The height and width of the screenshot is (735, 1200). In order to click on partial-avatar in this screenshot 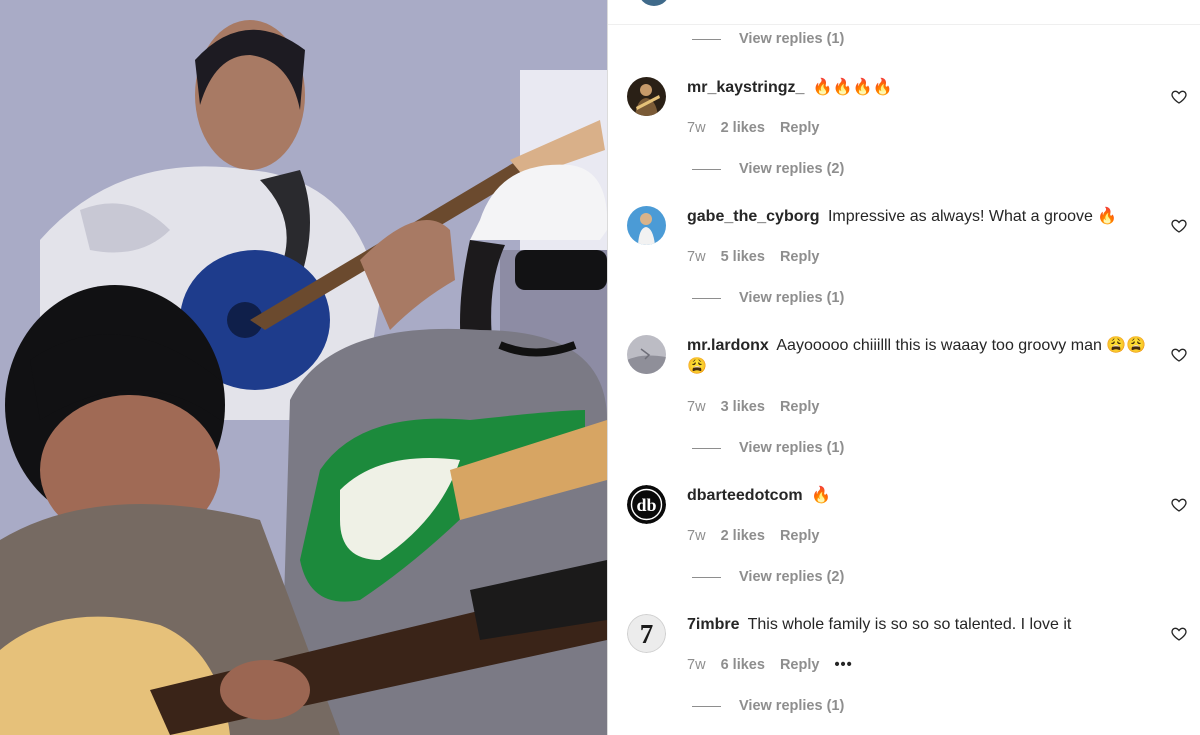, I will do `click(654, 3)`.